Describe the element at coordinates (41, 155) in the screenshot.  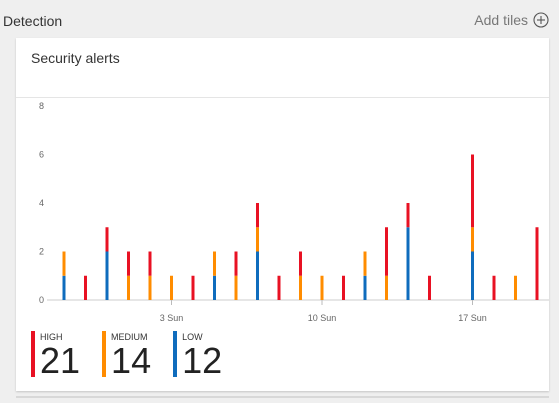
I see `y-tick-label: 6` at that location.